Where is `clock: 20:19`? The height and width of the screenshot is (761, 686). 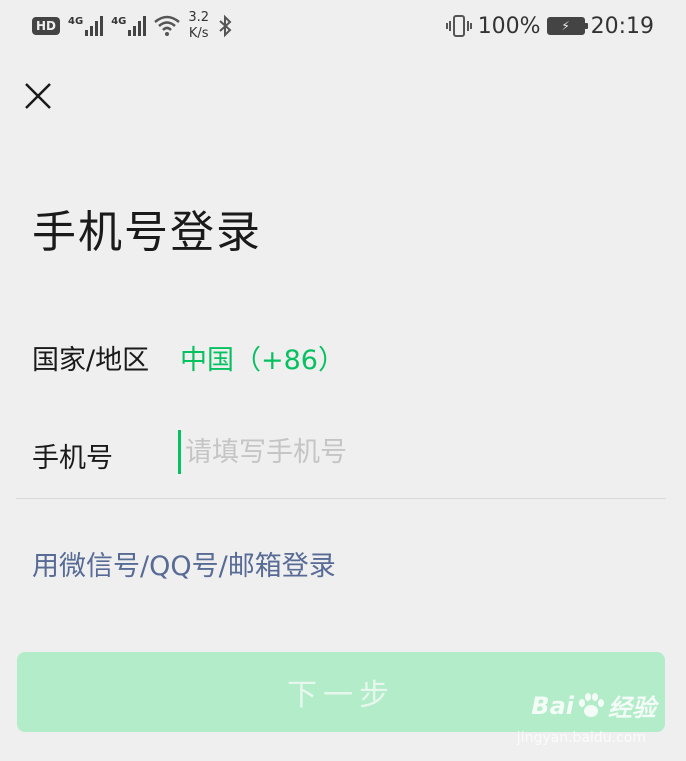 clock: 20:19 is located at coordinates (622, 26).